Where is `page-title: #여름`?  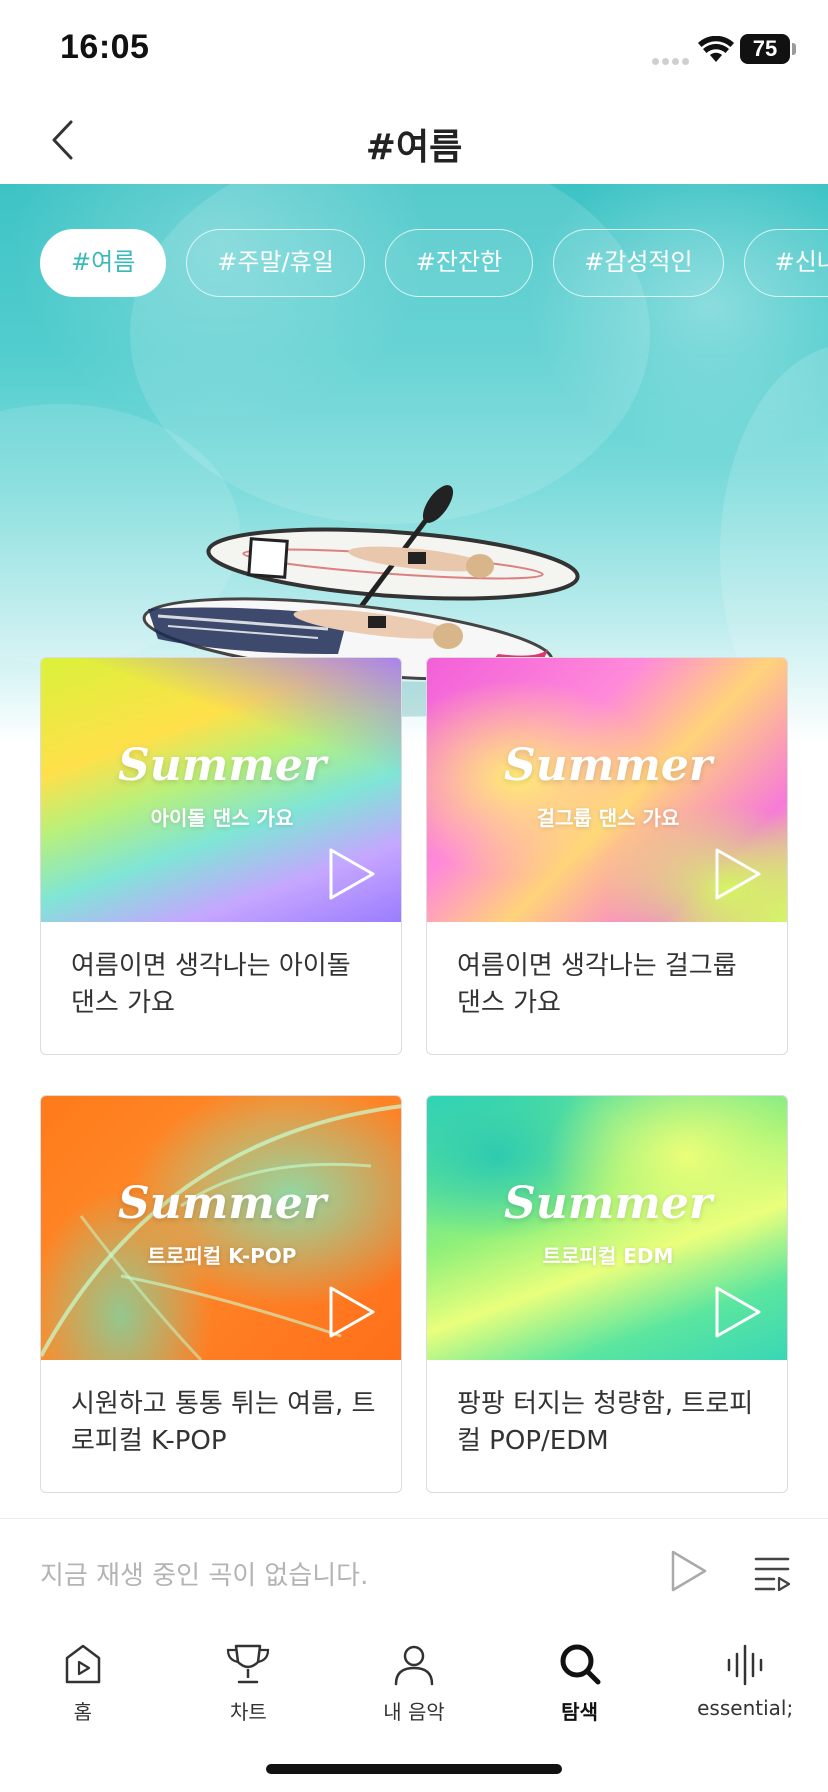
page-title: #여름 is located at coordinates (414, 147).